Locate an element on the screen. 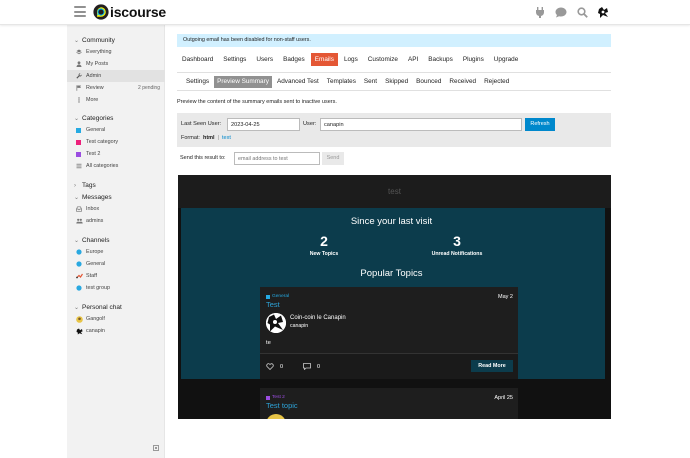 The height and width of the screenshot is (458, 690). email-tab-skipped: Skipped is located at coordinates (396, 82).